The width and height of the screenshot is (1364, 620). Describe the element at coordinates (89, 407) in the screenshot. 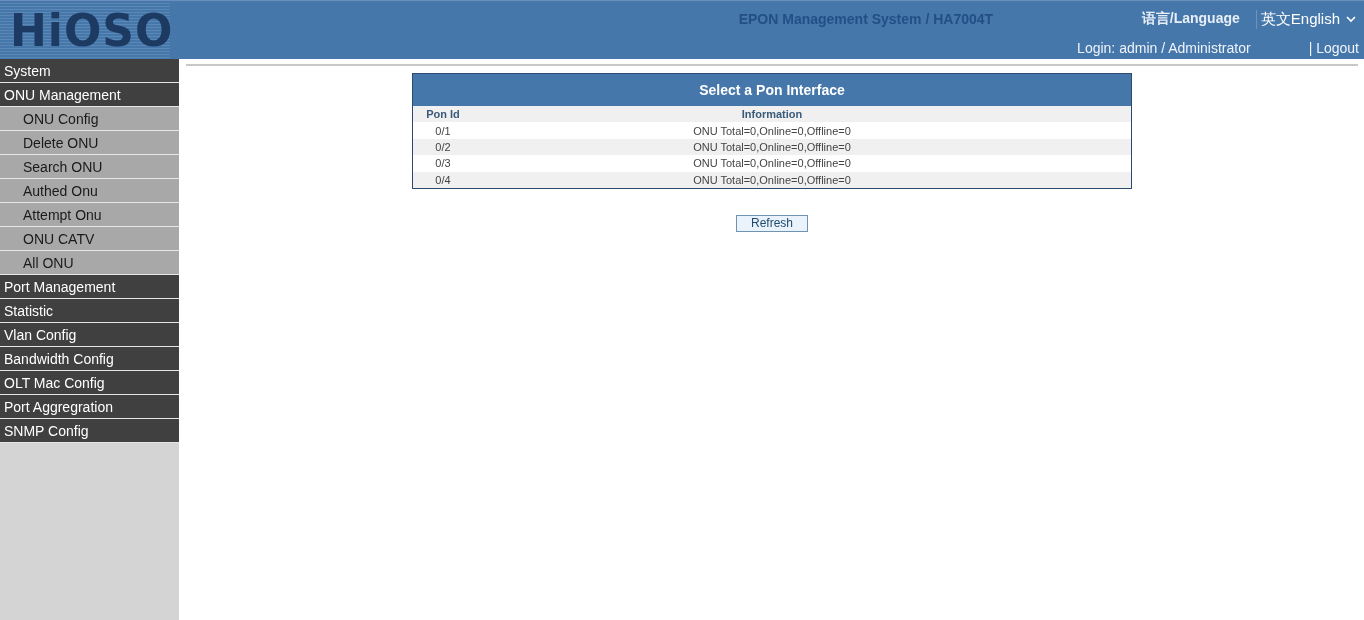

I see `sidebar-item: Port Aggregration` at that location.